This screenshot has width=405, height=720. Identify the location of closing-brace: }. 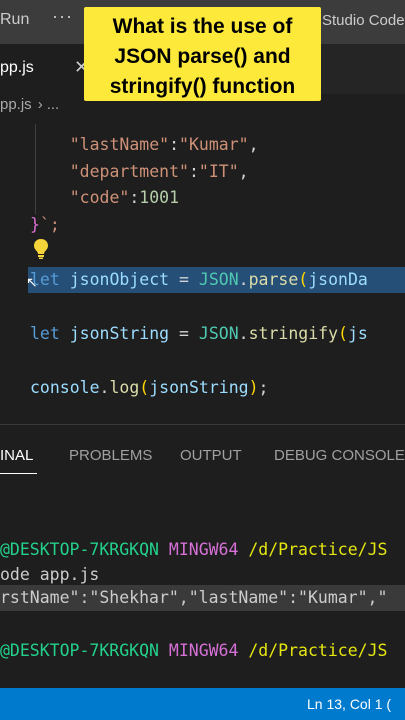
(35, 224).